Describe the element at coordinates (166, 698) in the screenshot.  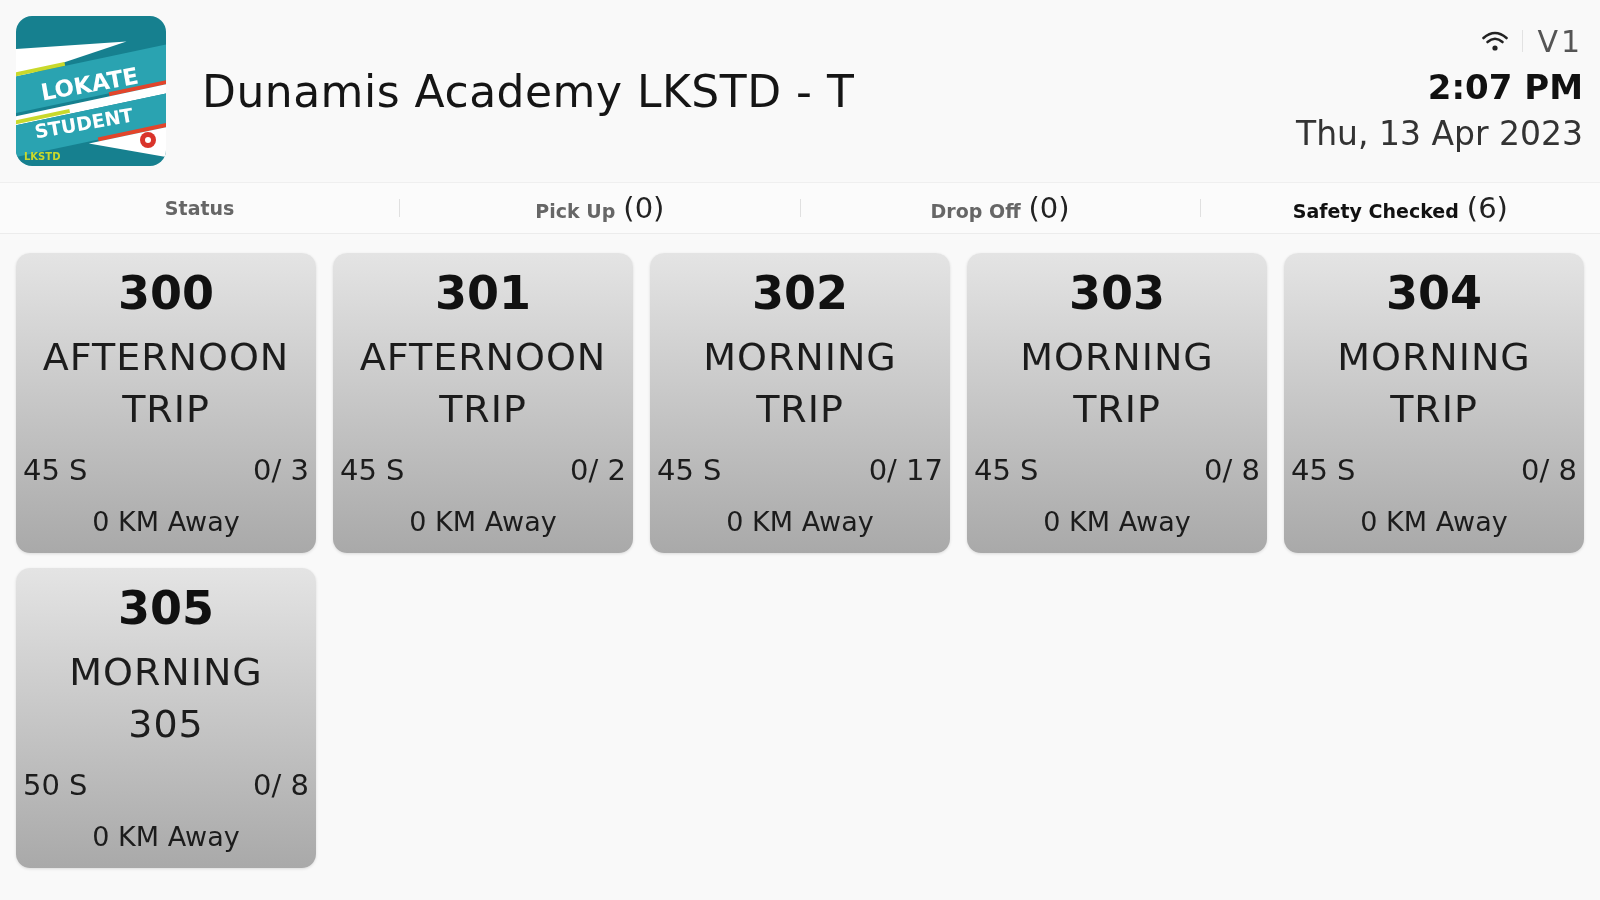
I see `trip-name: MORNING 305` at that location.